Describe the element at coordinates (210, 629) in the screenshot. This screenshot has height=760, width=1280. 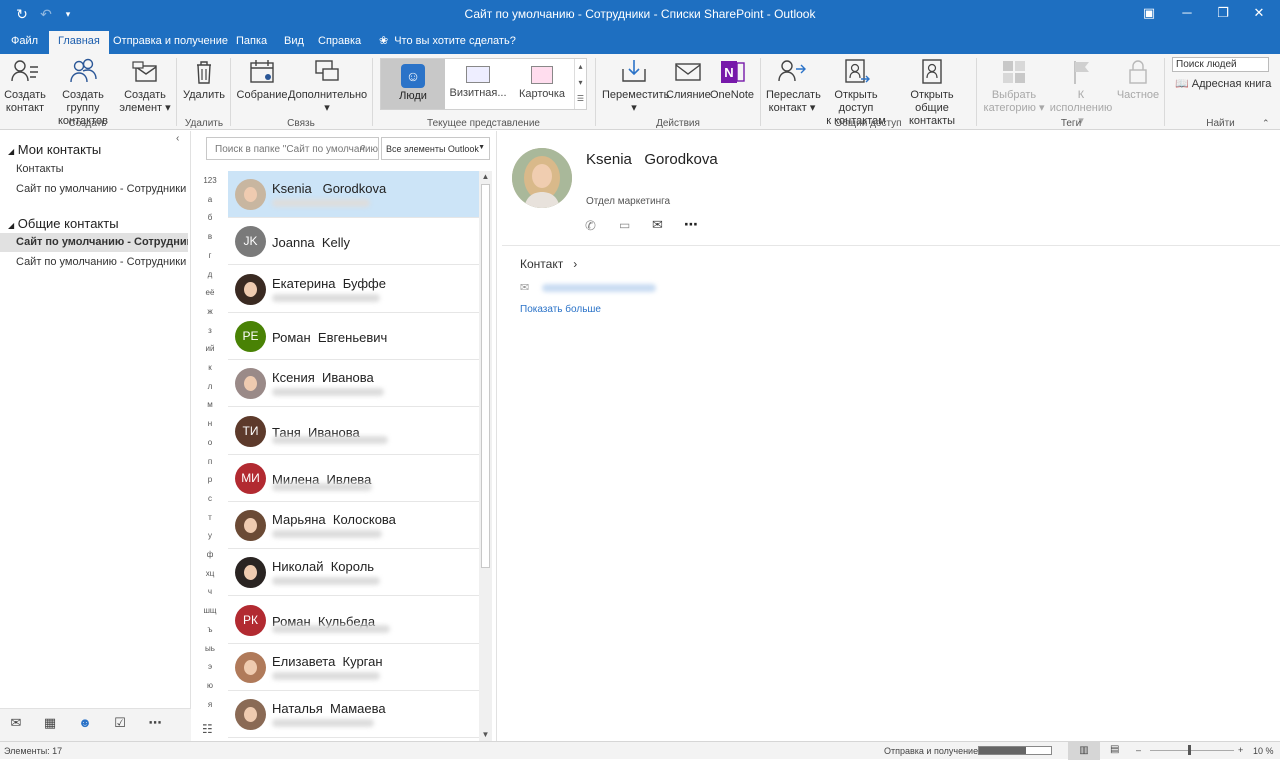
I see `alphabet-letter: ъ` at that location.